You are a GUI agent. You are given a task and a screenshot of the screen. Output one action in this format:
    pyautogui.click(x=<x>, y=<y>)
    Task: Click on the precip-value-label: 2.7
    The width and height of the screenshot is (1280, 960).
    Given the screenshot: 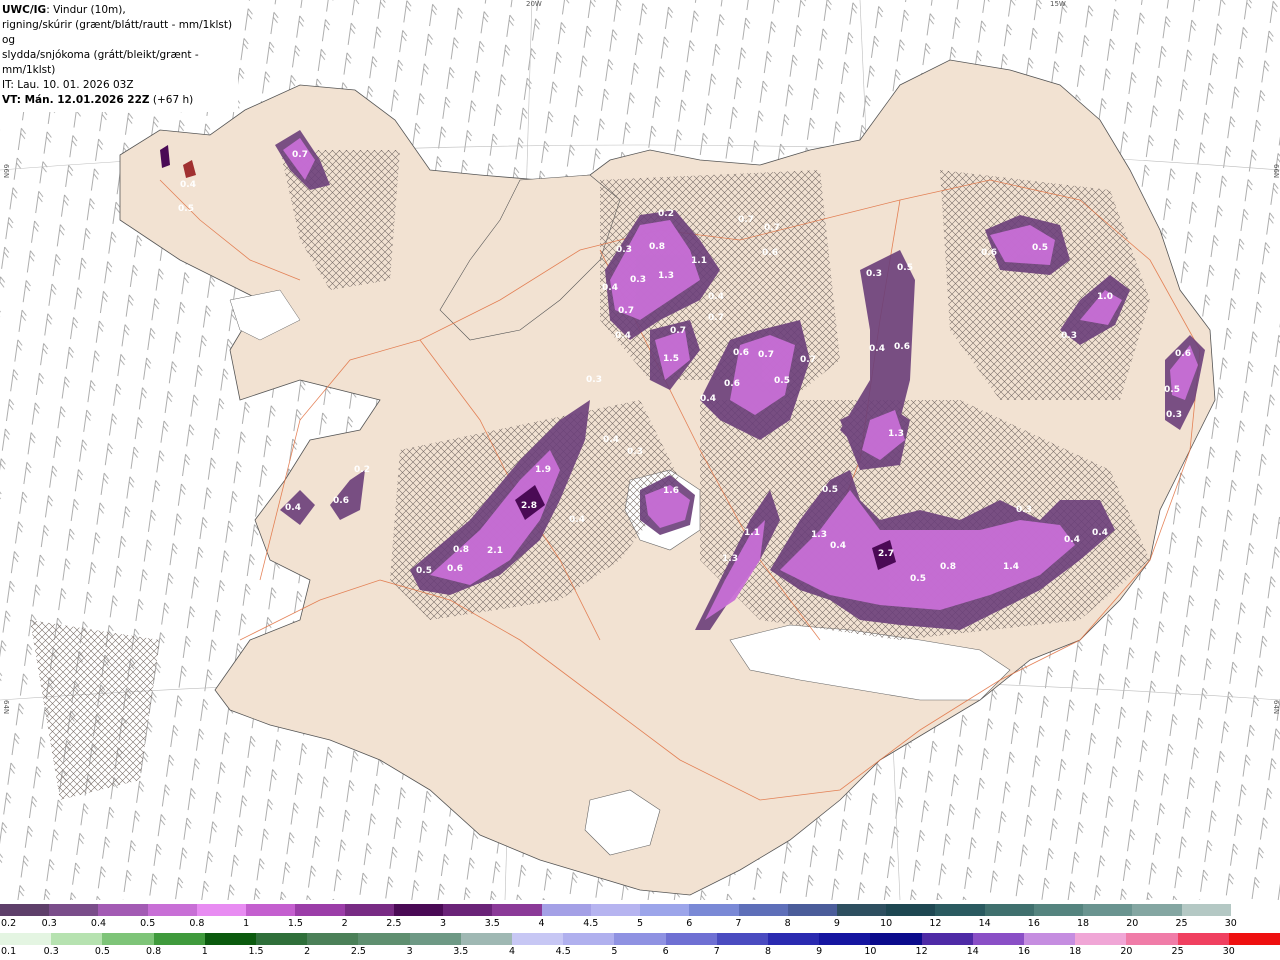 What is the action you would take?
    pyautogui.click(x=886, y=554)
    